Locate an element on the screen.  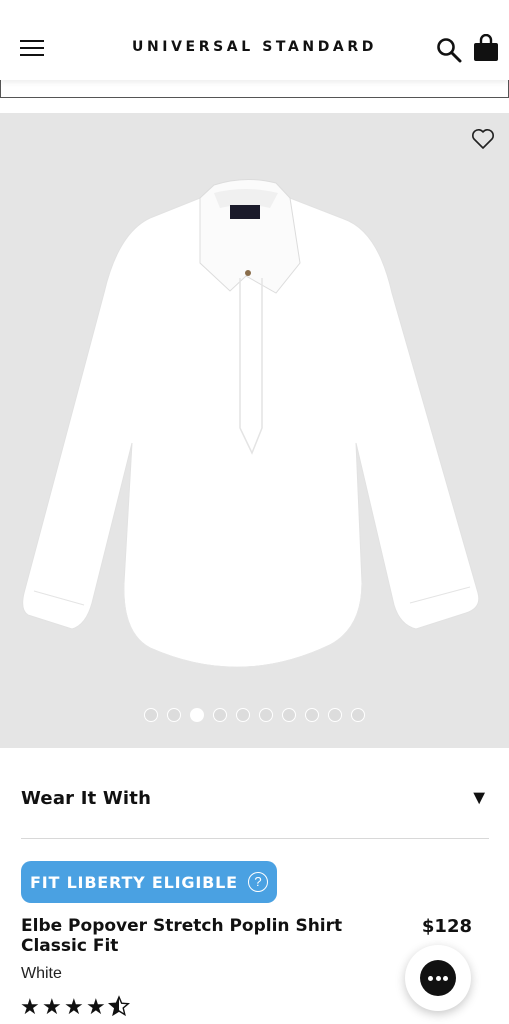
rating-stars: ★ ★ ★ ★ is located at coordinates (75, 1007).